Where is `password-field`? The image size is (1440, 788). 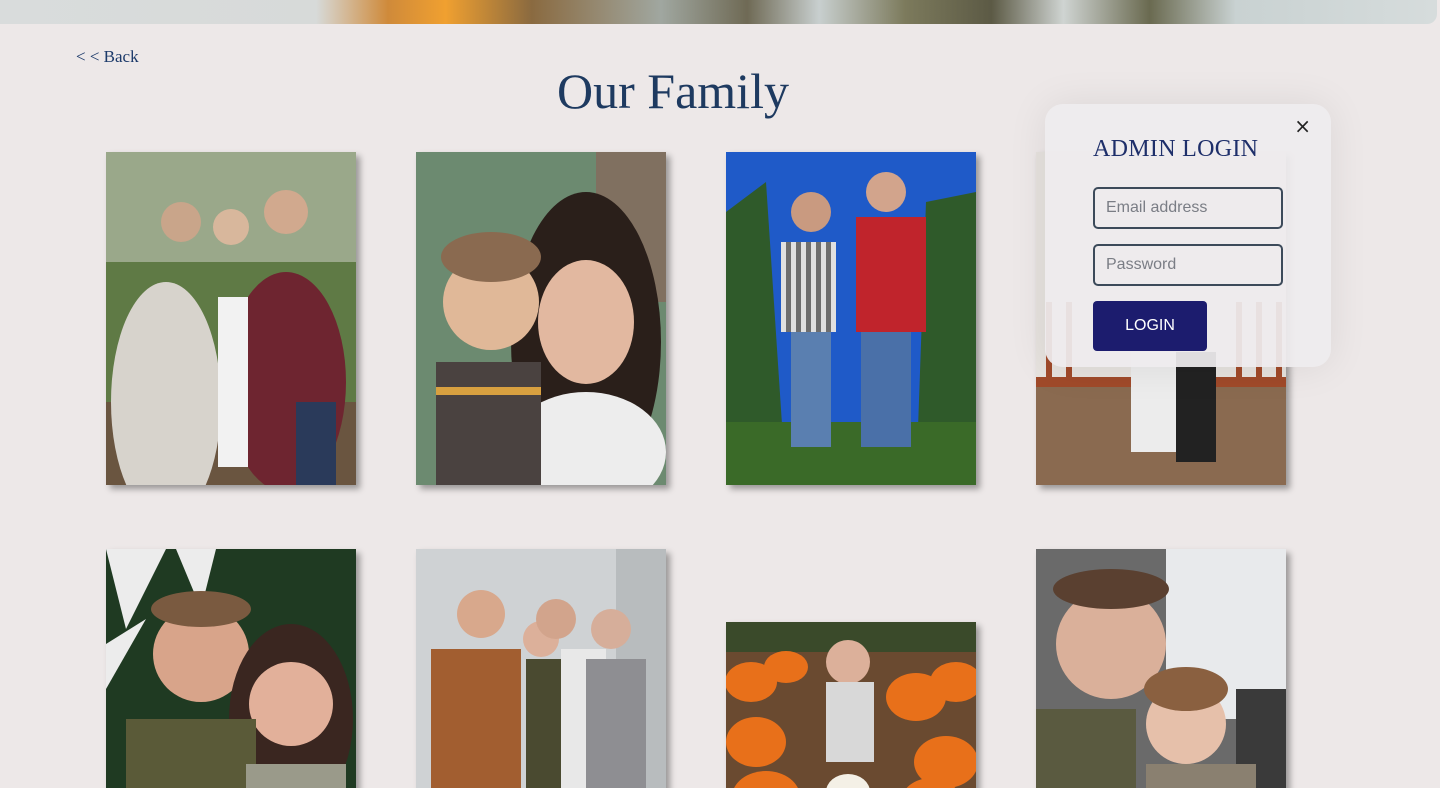 password-field is located at coordinates (1188, 265).